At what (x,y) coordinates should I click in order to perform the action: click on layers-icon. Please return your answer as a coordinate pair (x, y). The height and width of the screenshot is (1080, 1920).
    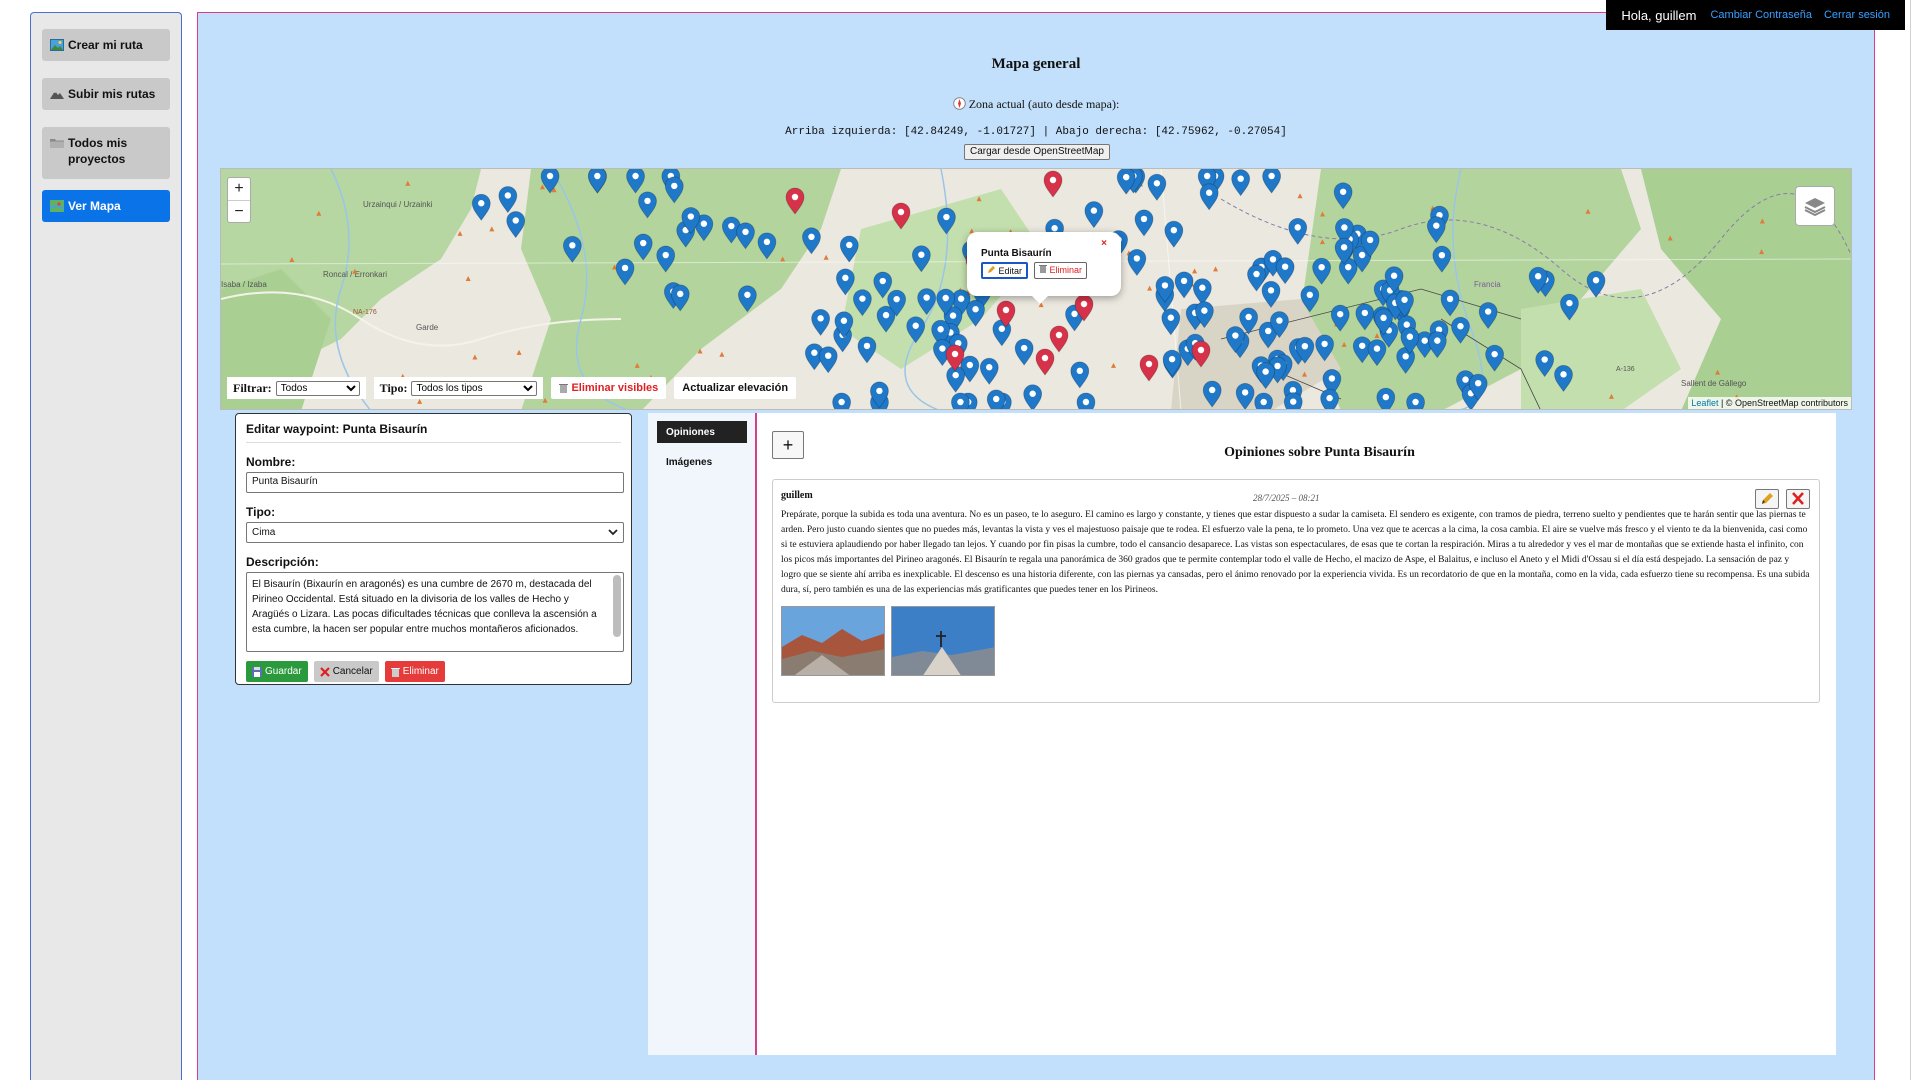
    Looking at the image, I should click on (1815, 207).